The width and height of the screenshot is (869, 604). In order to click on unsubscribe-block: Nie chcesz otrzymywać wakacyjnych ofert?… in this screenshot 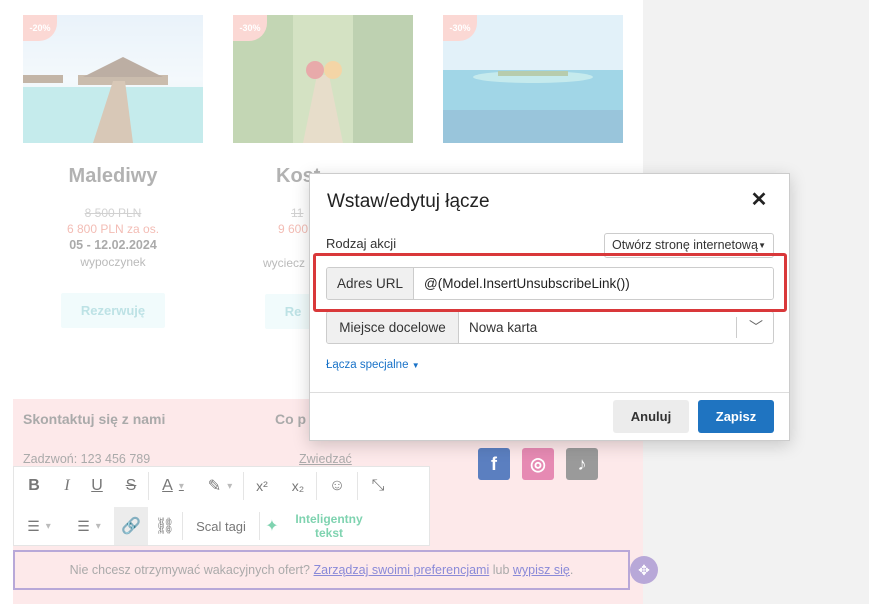, I will do `click(321, 570)`.